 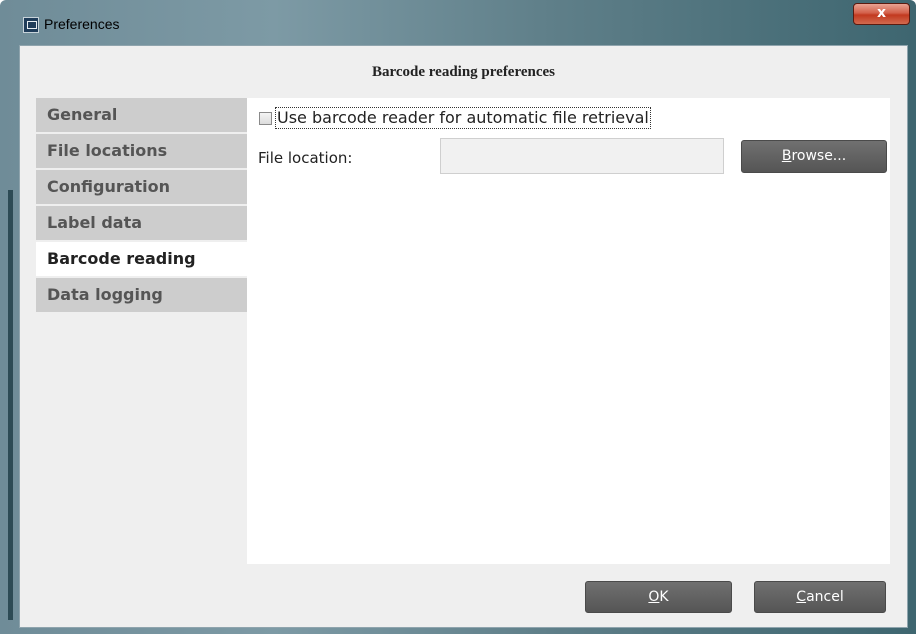 I want to click on preferences-app-icon, so click(x=31, y=25).